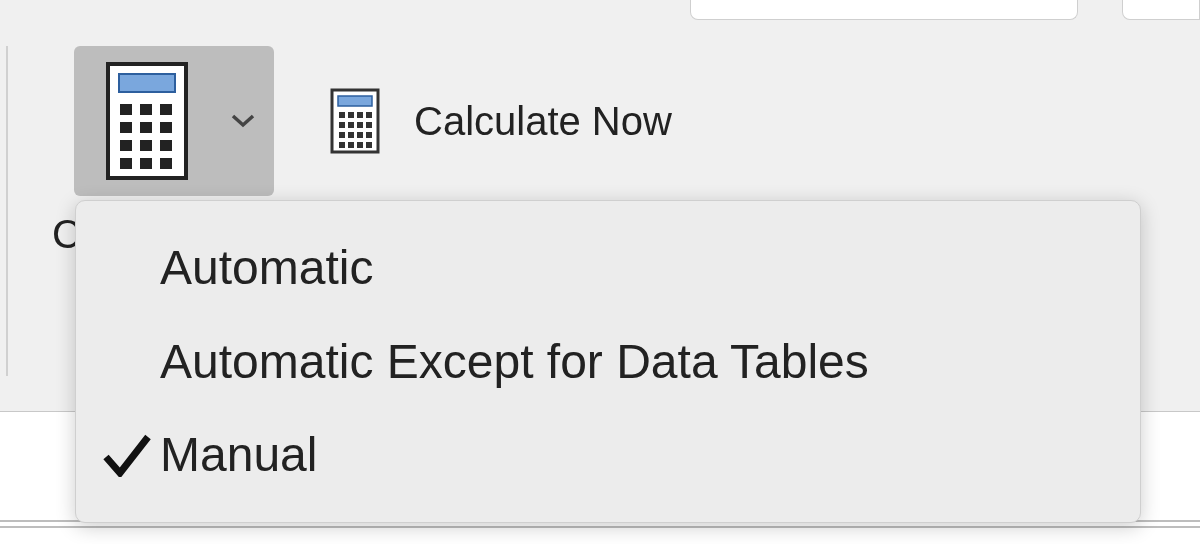  What do you see at coordinates (243, 121) in the screenshot?
I see `chevron-down-icon` at bounding box center [243, 121].